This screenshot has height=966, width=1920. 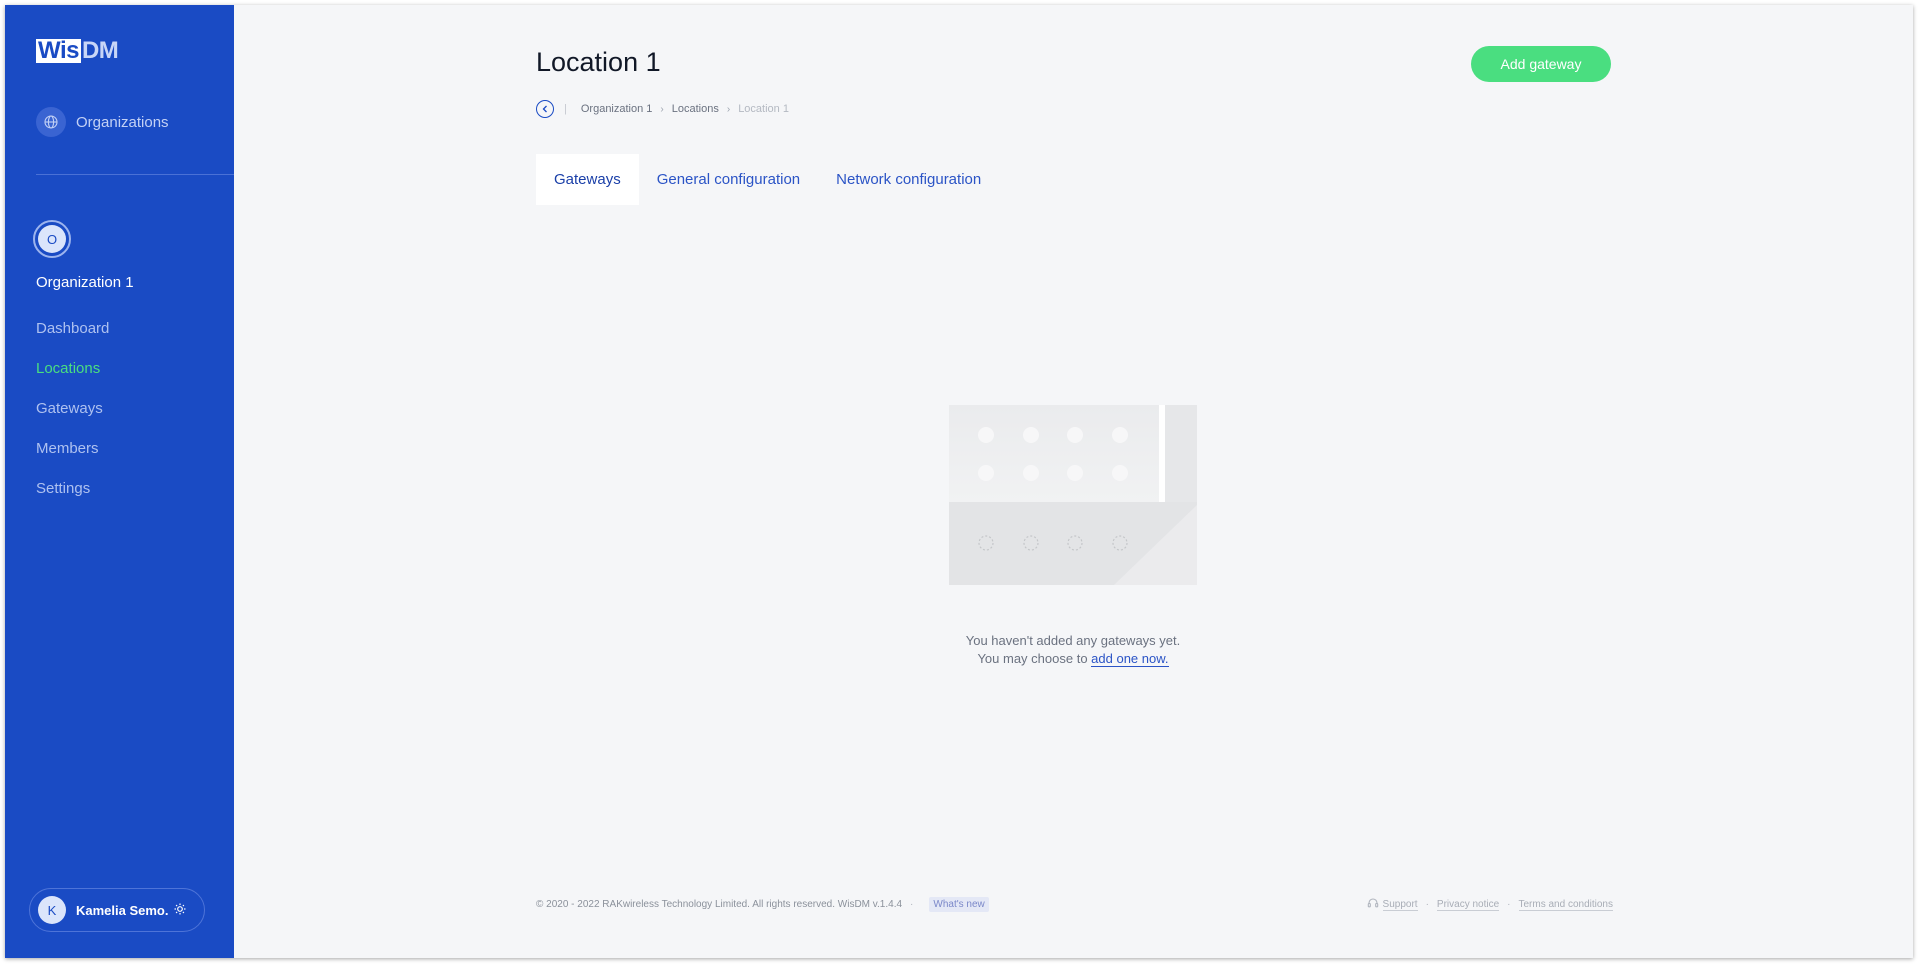 What do you see at coordinates (1565, 905) in the screenshot?
I see `terms-link: Terms and conditions` at bounding box center [1565, 905].